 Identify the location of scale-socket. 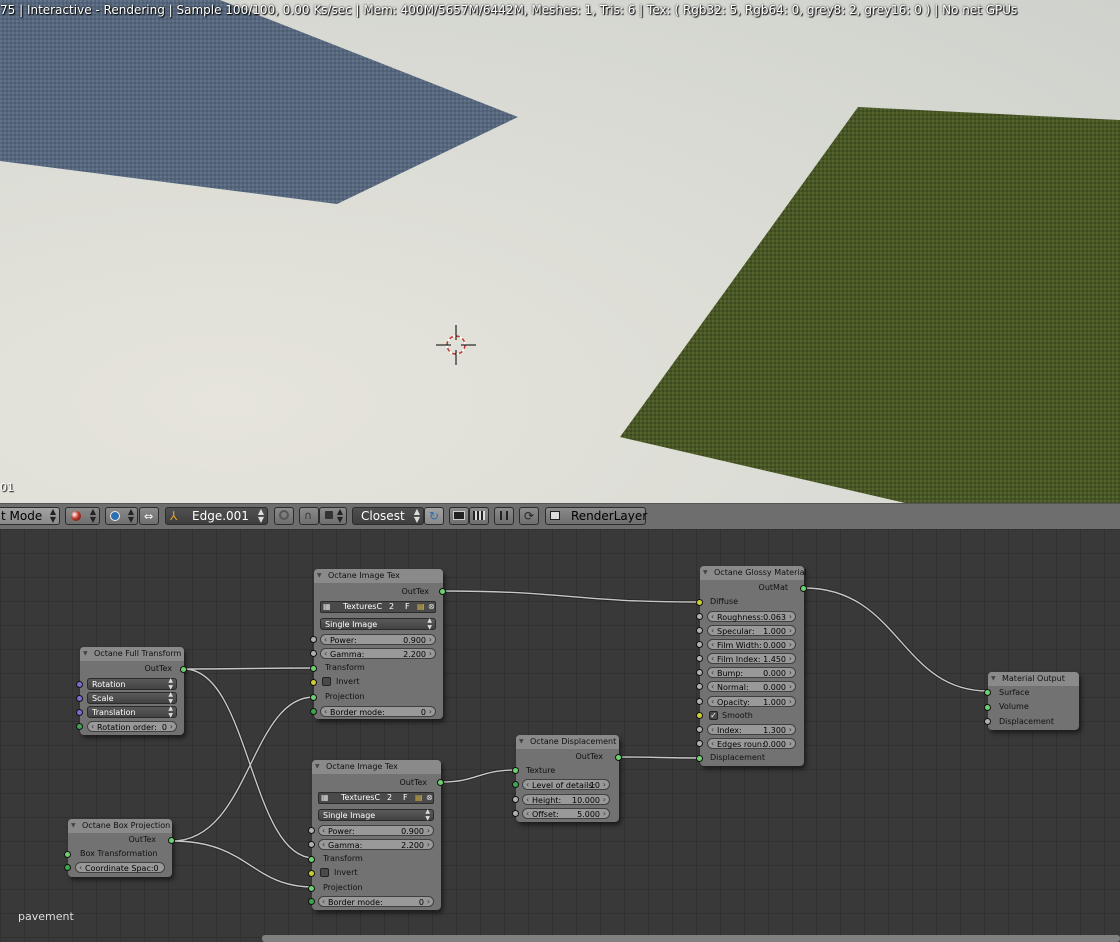
(79, 698).